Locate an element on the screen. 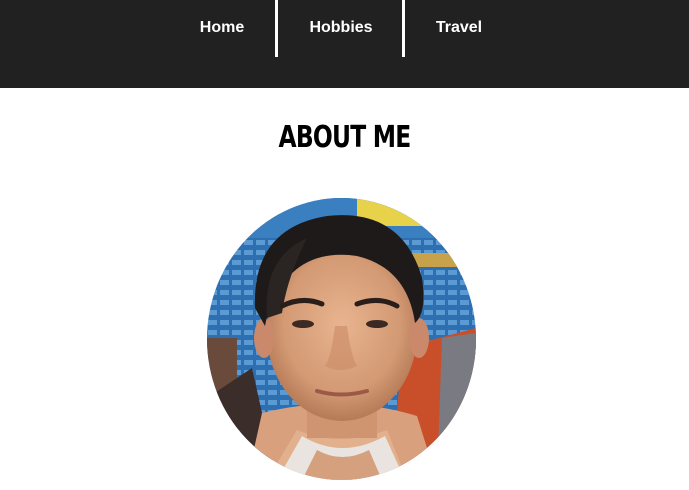 This screenshot has height=490, width=689. nav-link-home: Home is located at coordinates (222, 28).